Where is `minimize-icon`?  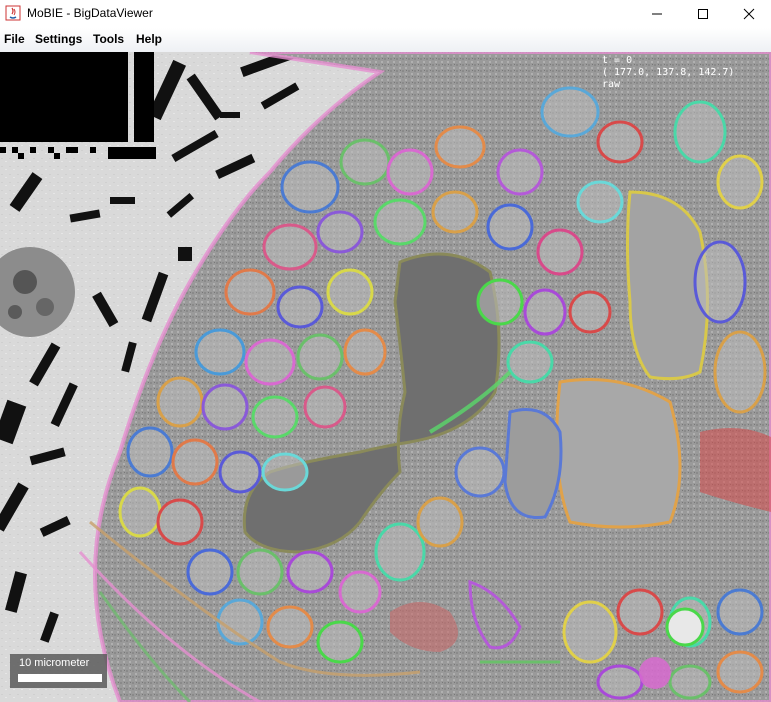 minimize-icon is located at coordinates (657, 14).